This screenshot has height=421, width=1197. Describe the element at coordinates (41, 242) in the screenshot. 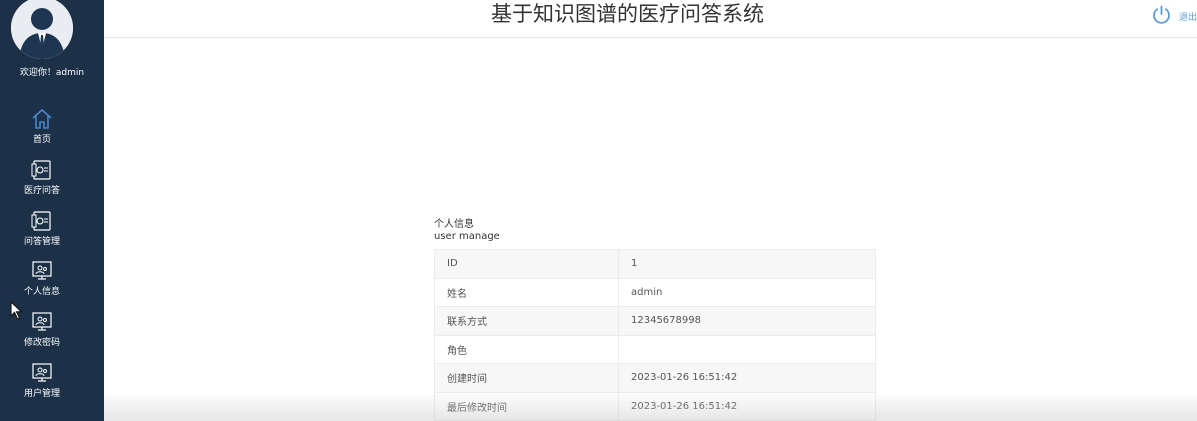

I see `sidebar-item-label: 问答管理` at that location.